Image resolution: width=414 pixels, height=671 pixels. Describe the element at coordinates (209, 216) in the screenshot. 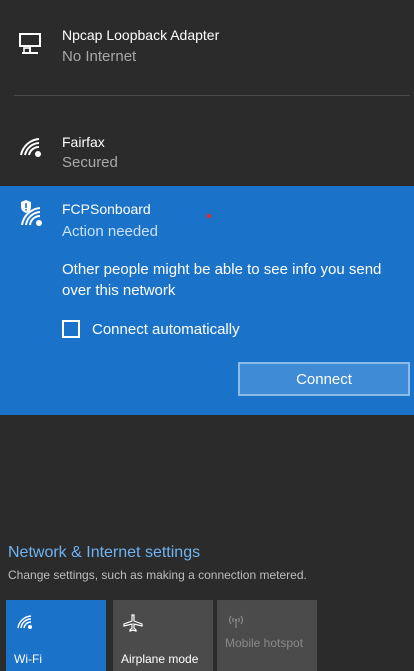

I see `red-dot-mark` at that location.